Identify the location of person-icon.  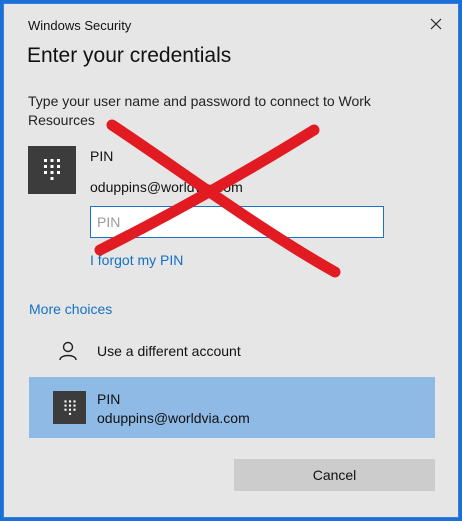
(68, 351).